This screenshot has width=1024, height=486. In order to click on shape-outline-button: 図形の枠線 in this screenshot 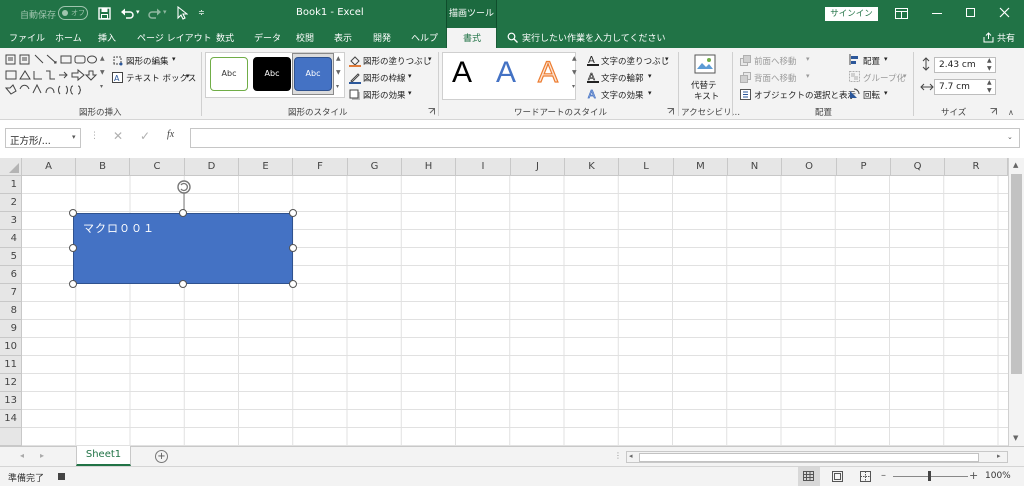, I will do `click(384, 78)`.